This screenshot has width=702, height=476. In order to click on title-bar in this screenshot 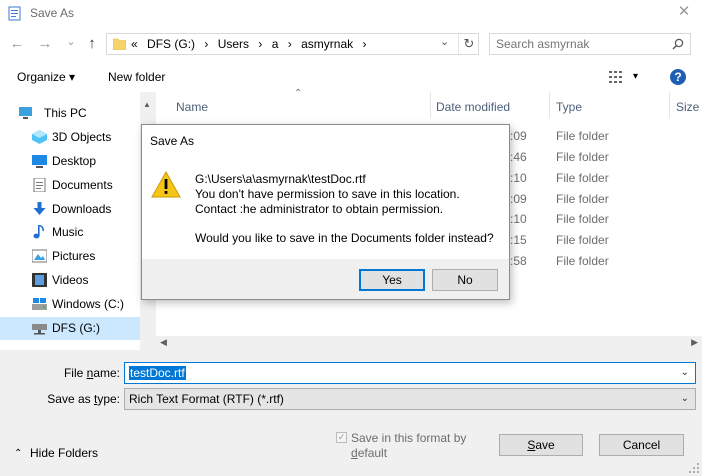, I will do `click(351, 14)`.